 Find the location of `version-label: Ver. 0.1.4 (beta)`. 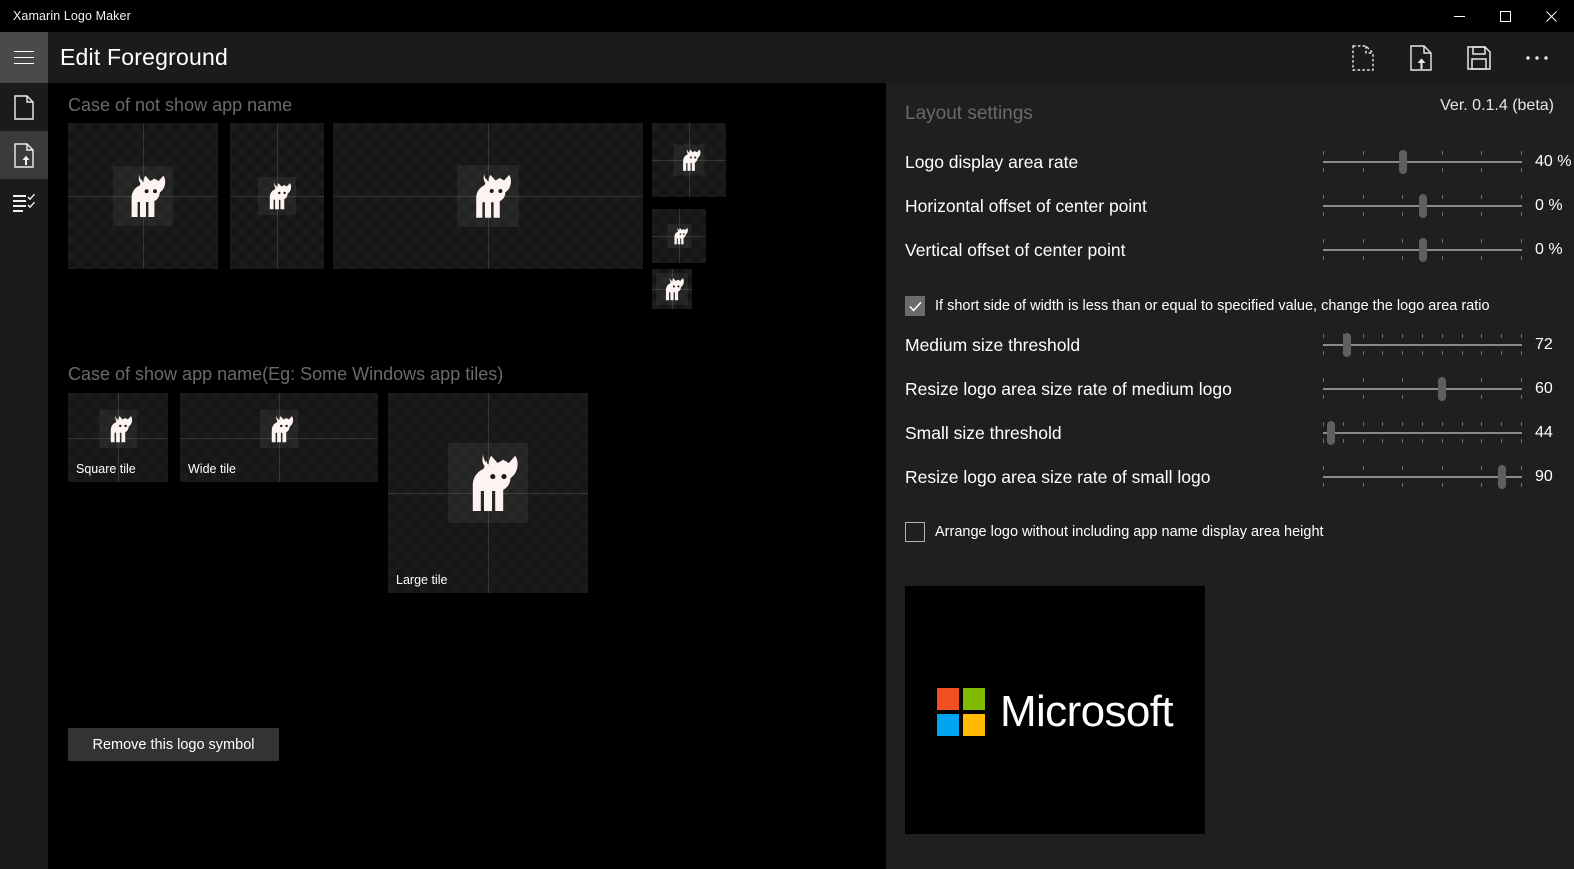

version-label: Ver. 0.1.4 (beta) is located at coordinates (1497, 105).